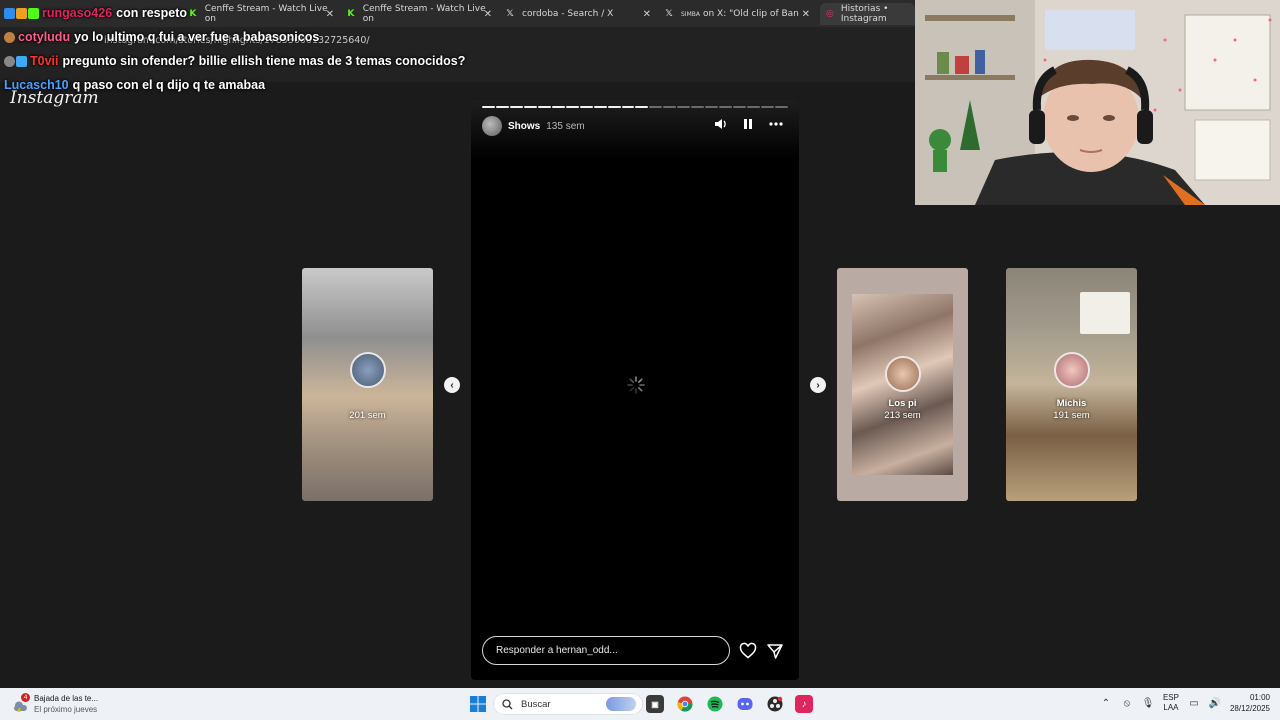 This screenshot has width=1280, height=720. Describe the element at coordinates (745, 704) in the screenshot. I see `discord-icon` at that location.